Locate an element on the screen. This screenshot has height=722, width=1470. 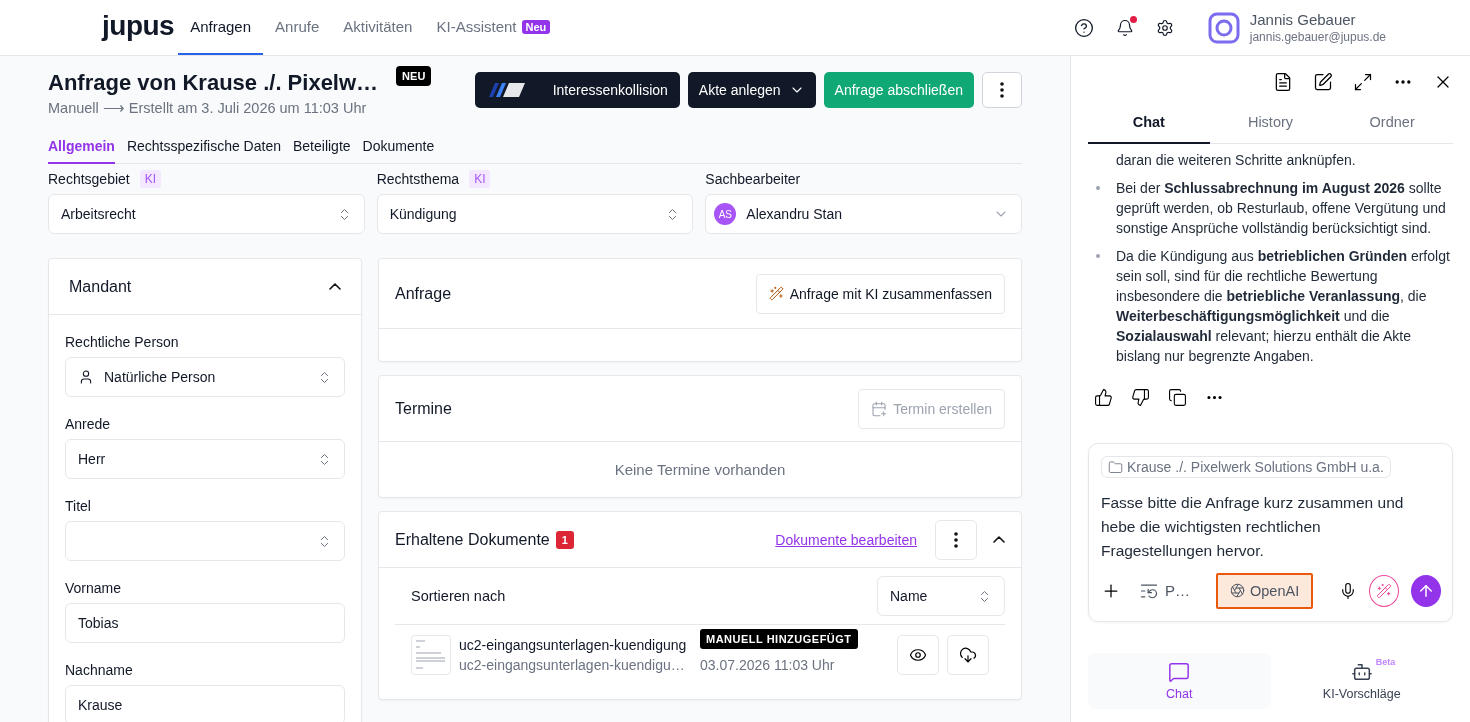
download-button is located at coordinates (968, 655).